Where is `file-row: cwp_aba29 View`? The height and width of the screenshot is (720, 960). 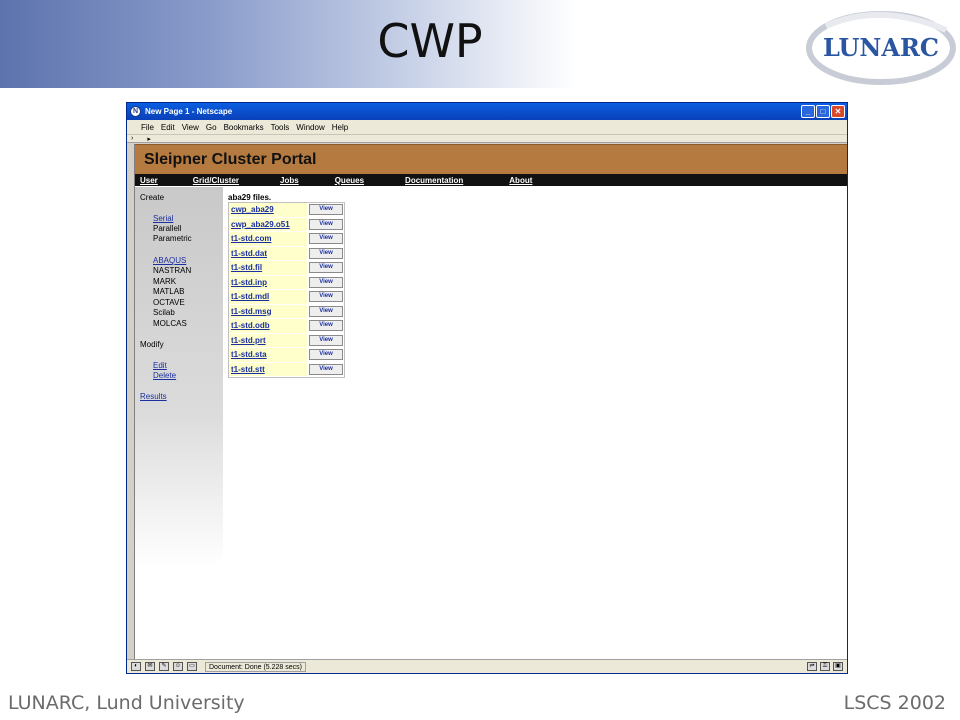
file-row: cwp_aba29 View is located at coordinates (286, 210).